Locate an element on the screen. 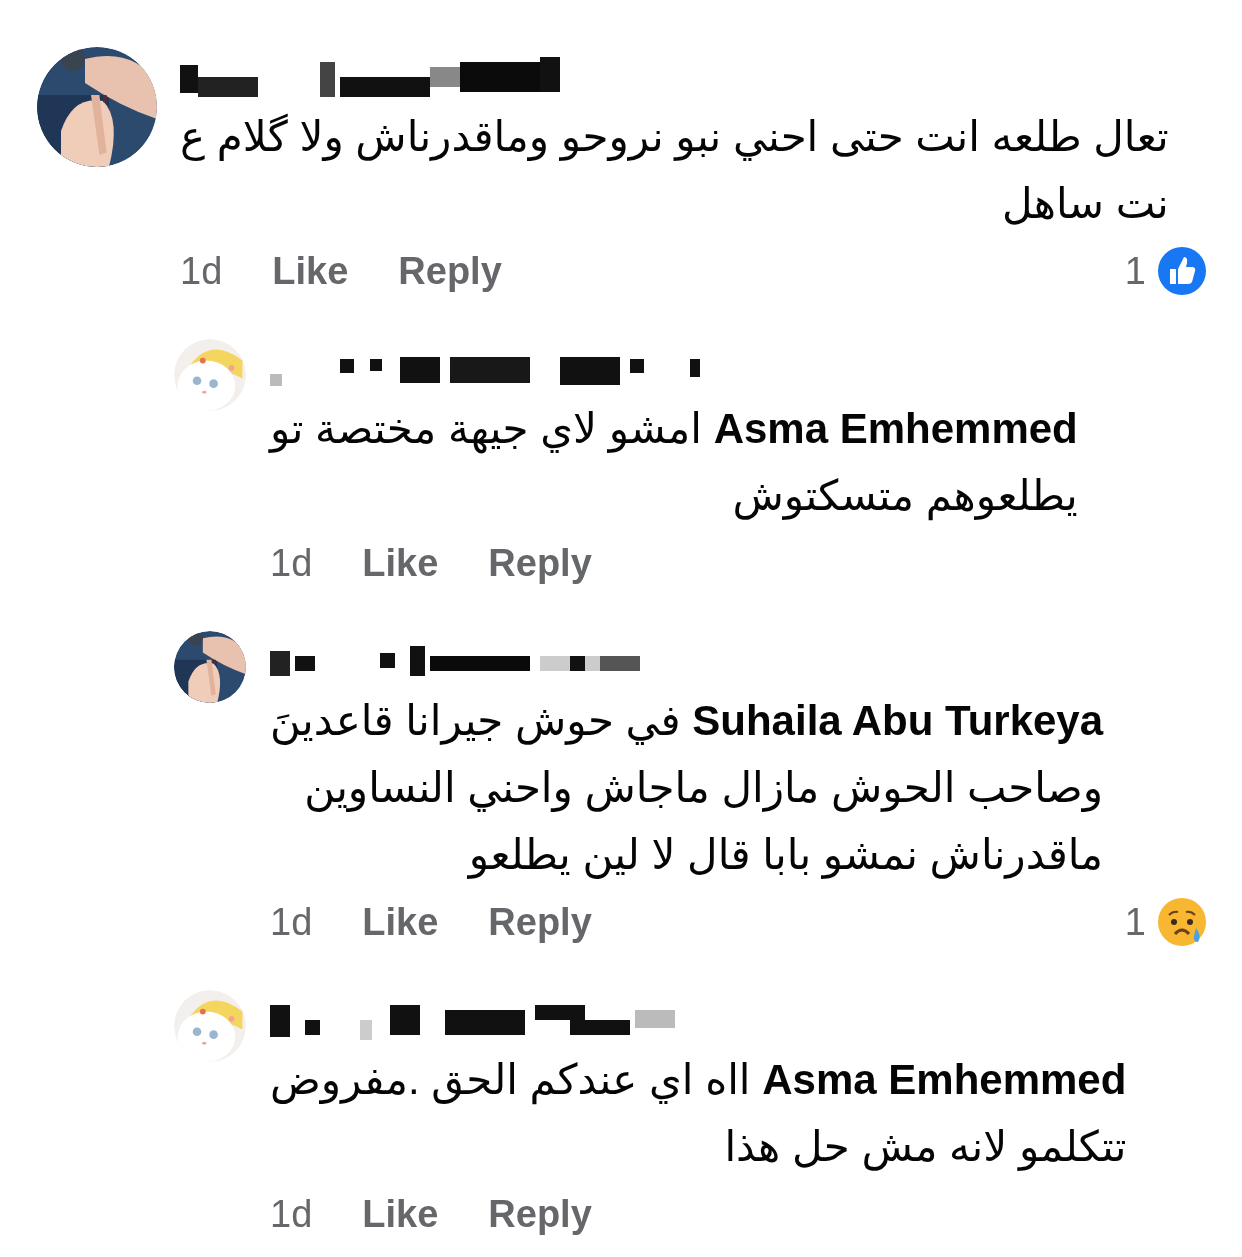  comment-text: تعال طلعه انت حتى احني نبو نروحو وماقدرناش ولا گلام ع نت ساهل is located at coordinates (674, 170).